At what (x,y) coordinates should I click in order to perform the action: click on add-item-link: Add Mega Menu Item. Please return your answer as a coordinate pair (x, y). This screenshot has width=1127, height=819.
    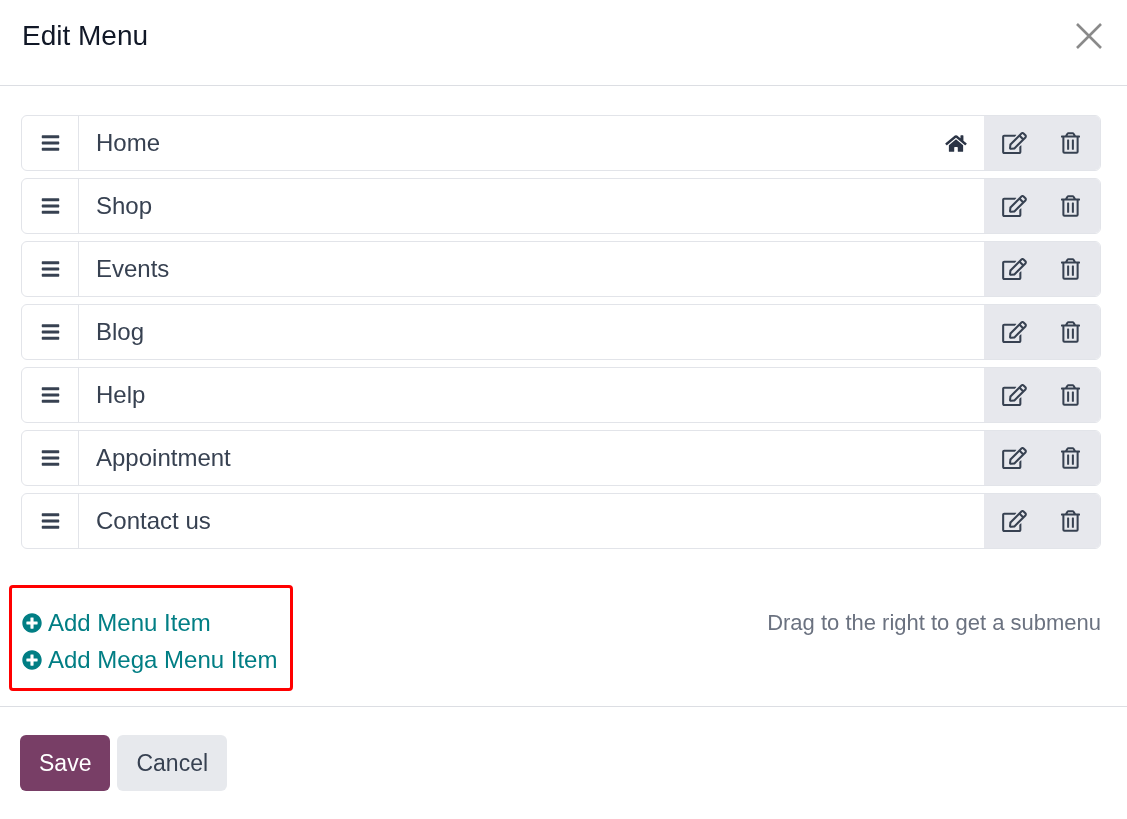
    Looking at the image, I should click on (150, 660).